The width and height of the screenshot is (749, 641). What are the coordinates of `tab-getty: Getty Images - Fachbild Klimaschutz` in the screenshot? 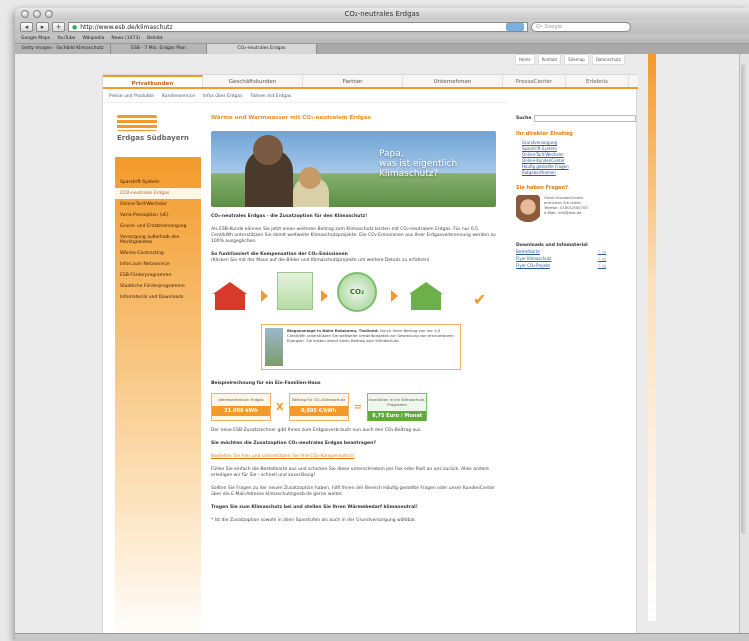 It's located at (63, 49).